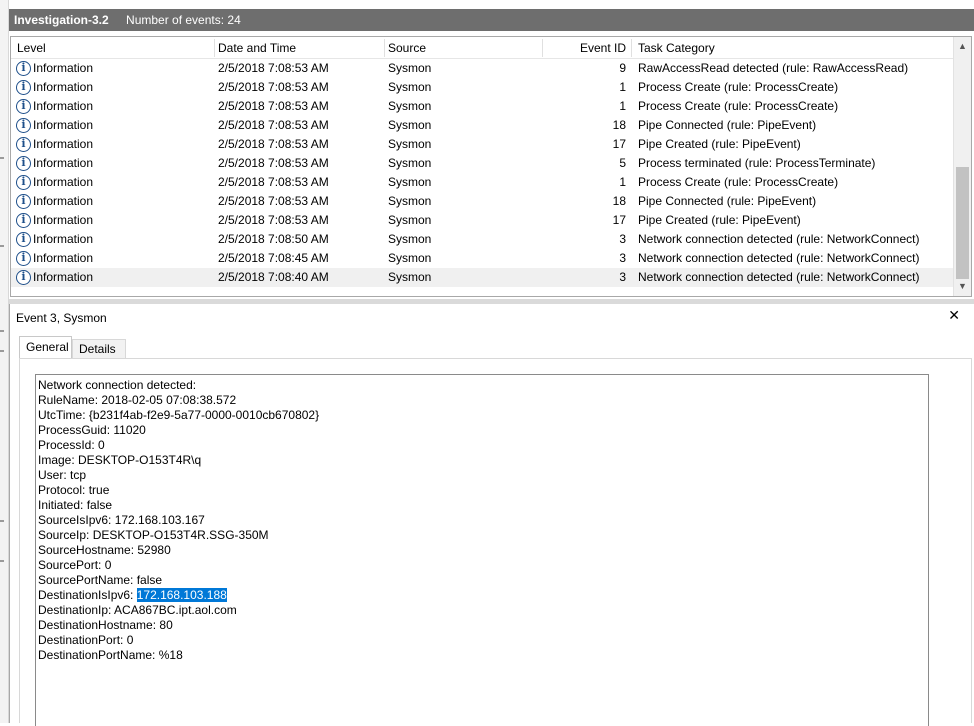 The height and width of the screenshot is (726, 974). I want to click on description-text: SourceIp: DESKTOP-O153T4R.SSG-350M, so click(153, 535).